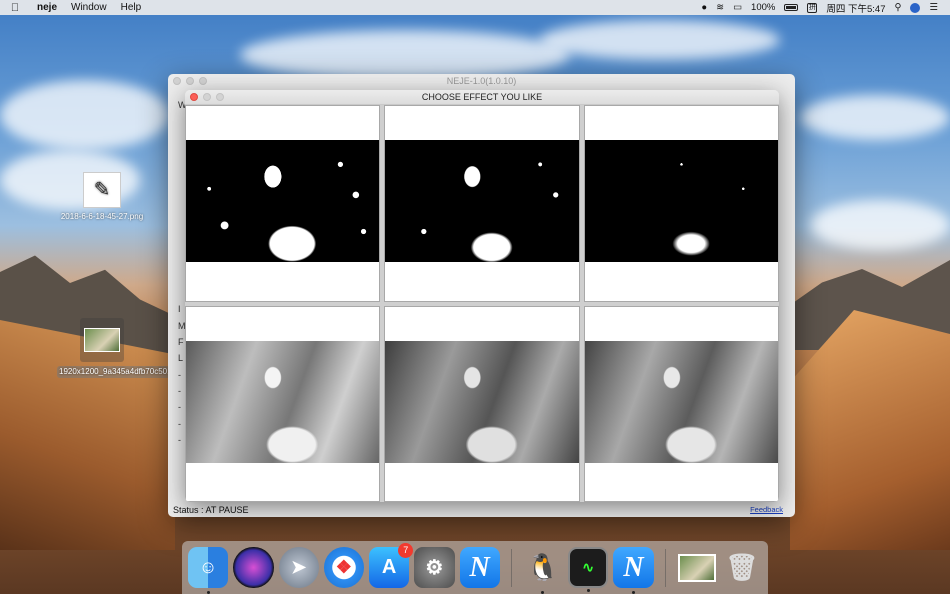 The width and height of the screenshot is (950, 594). I want to click on status-text: Status : AT PAUSE, so click(211, 510).